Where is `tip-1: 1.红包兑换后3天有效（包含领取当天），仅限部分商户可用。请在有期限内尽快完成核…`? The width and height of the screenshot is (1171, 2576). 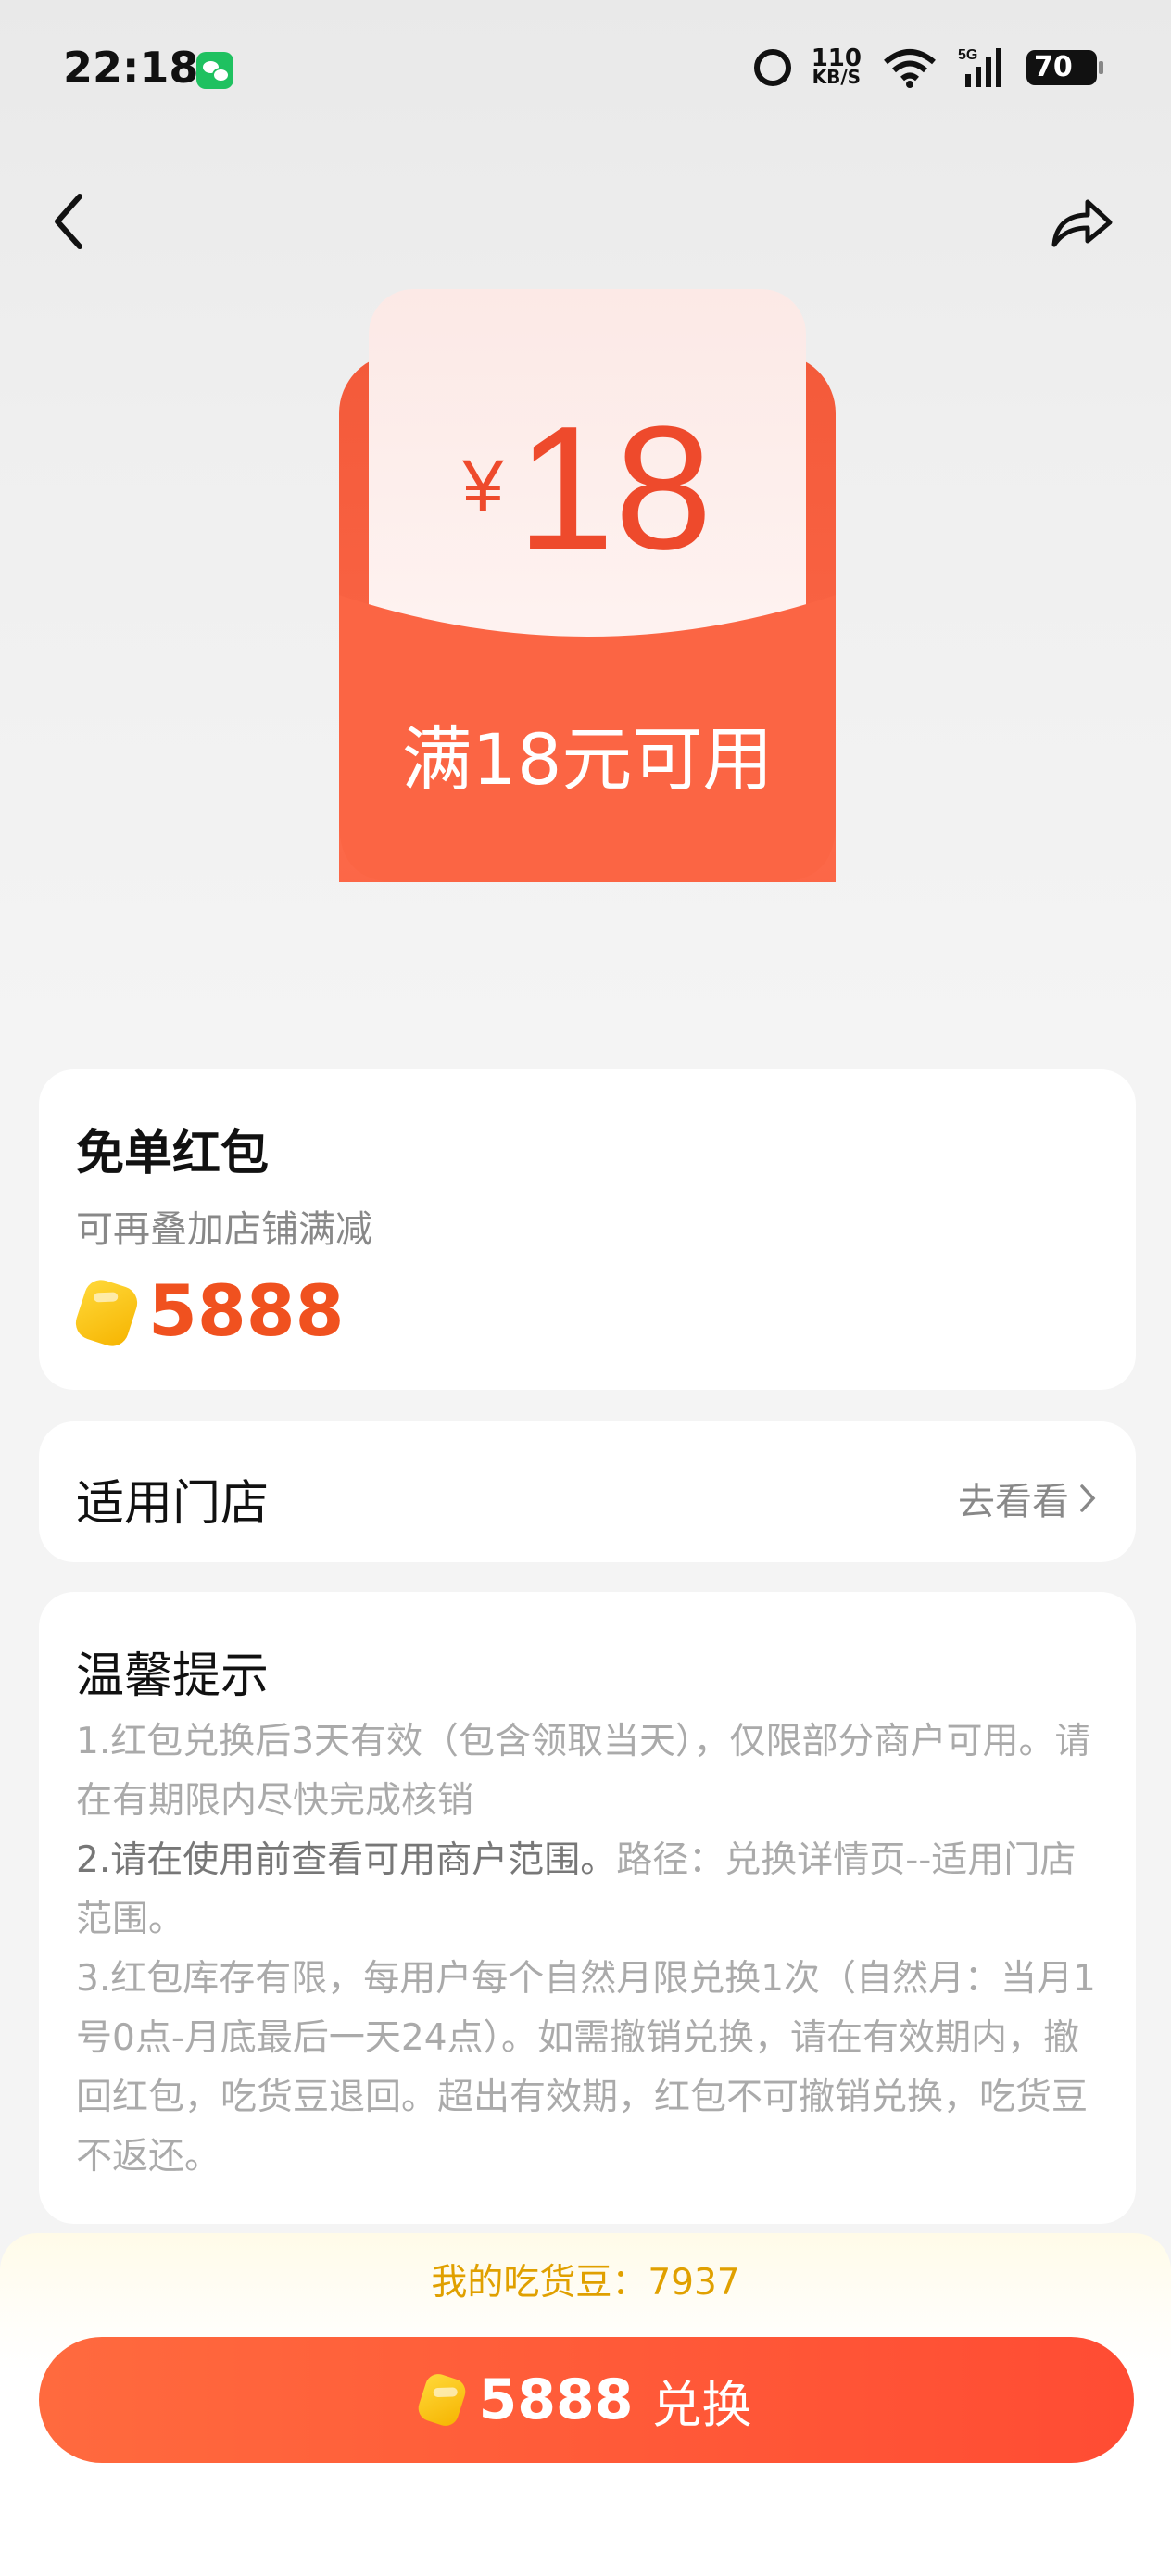 tip-1: 1.红包兑换后3天有效（包含领取当天），仅限部分商户可用。请在有期限内尽快完成核… is located at coordinates (584, 1772).